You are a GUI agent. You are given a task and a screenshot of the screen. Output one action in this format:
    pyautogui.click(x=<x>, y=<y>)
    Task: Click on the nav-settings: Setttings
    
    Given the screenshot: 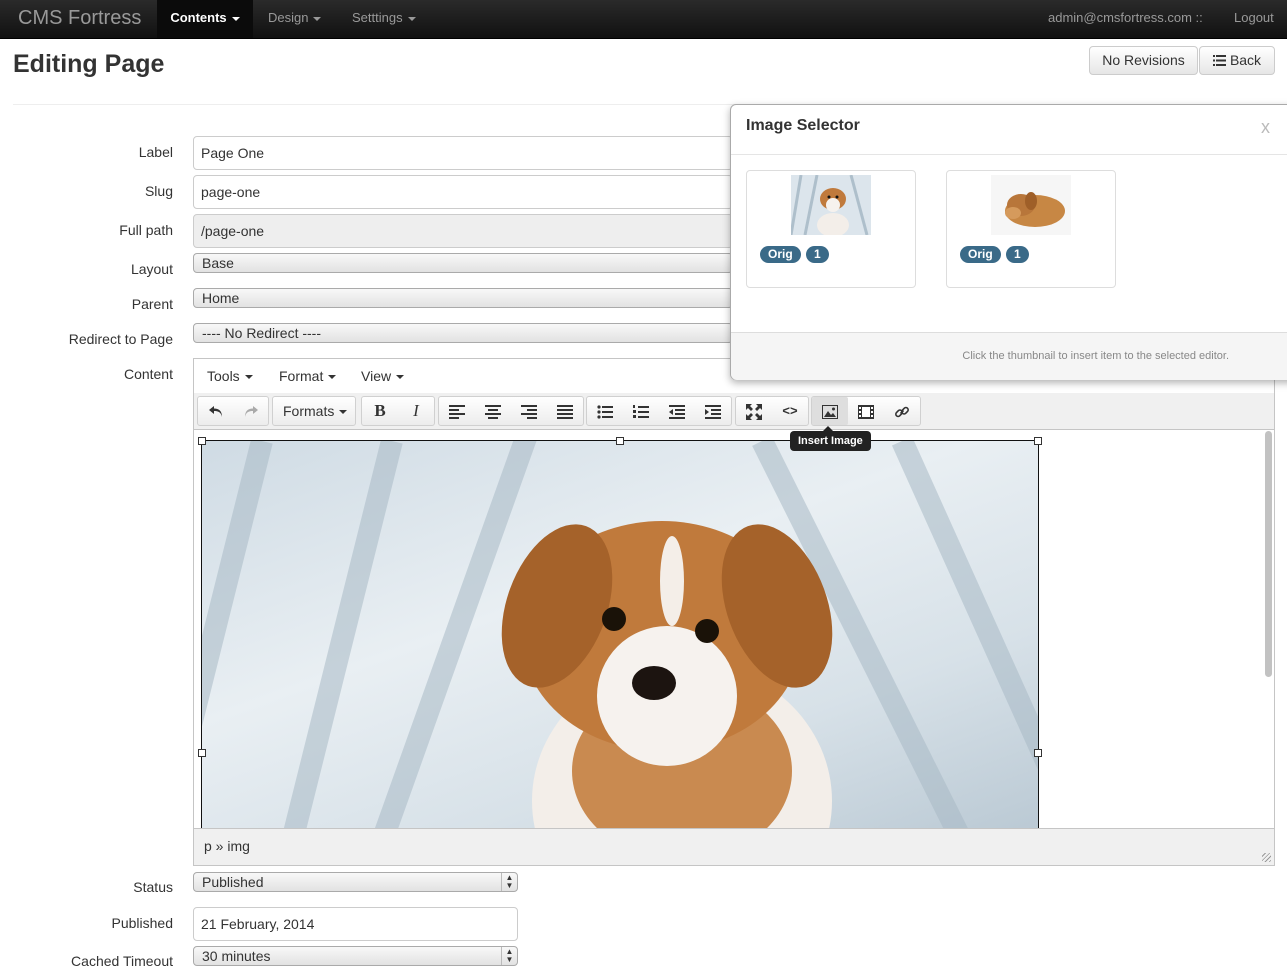 What is the action you would take?
    pyautogui.click(x=384, y=19)
    